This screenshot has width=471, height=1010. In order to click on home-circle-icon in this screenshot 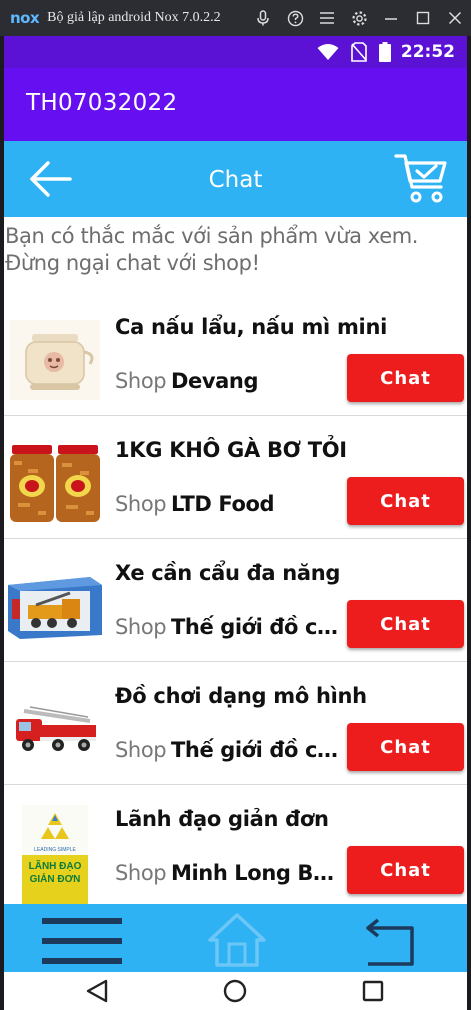, I will do `click(235, 991)`.